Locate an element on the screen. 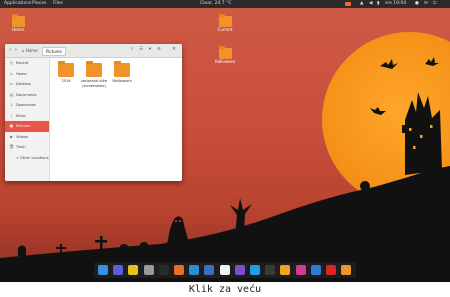  trash-icon: 🗑 is located at coordinates (12, 146).